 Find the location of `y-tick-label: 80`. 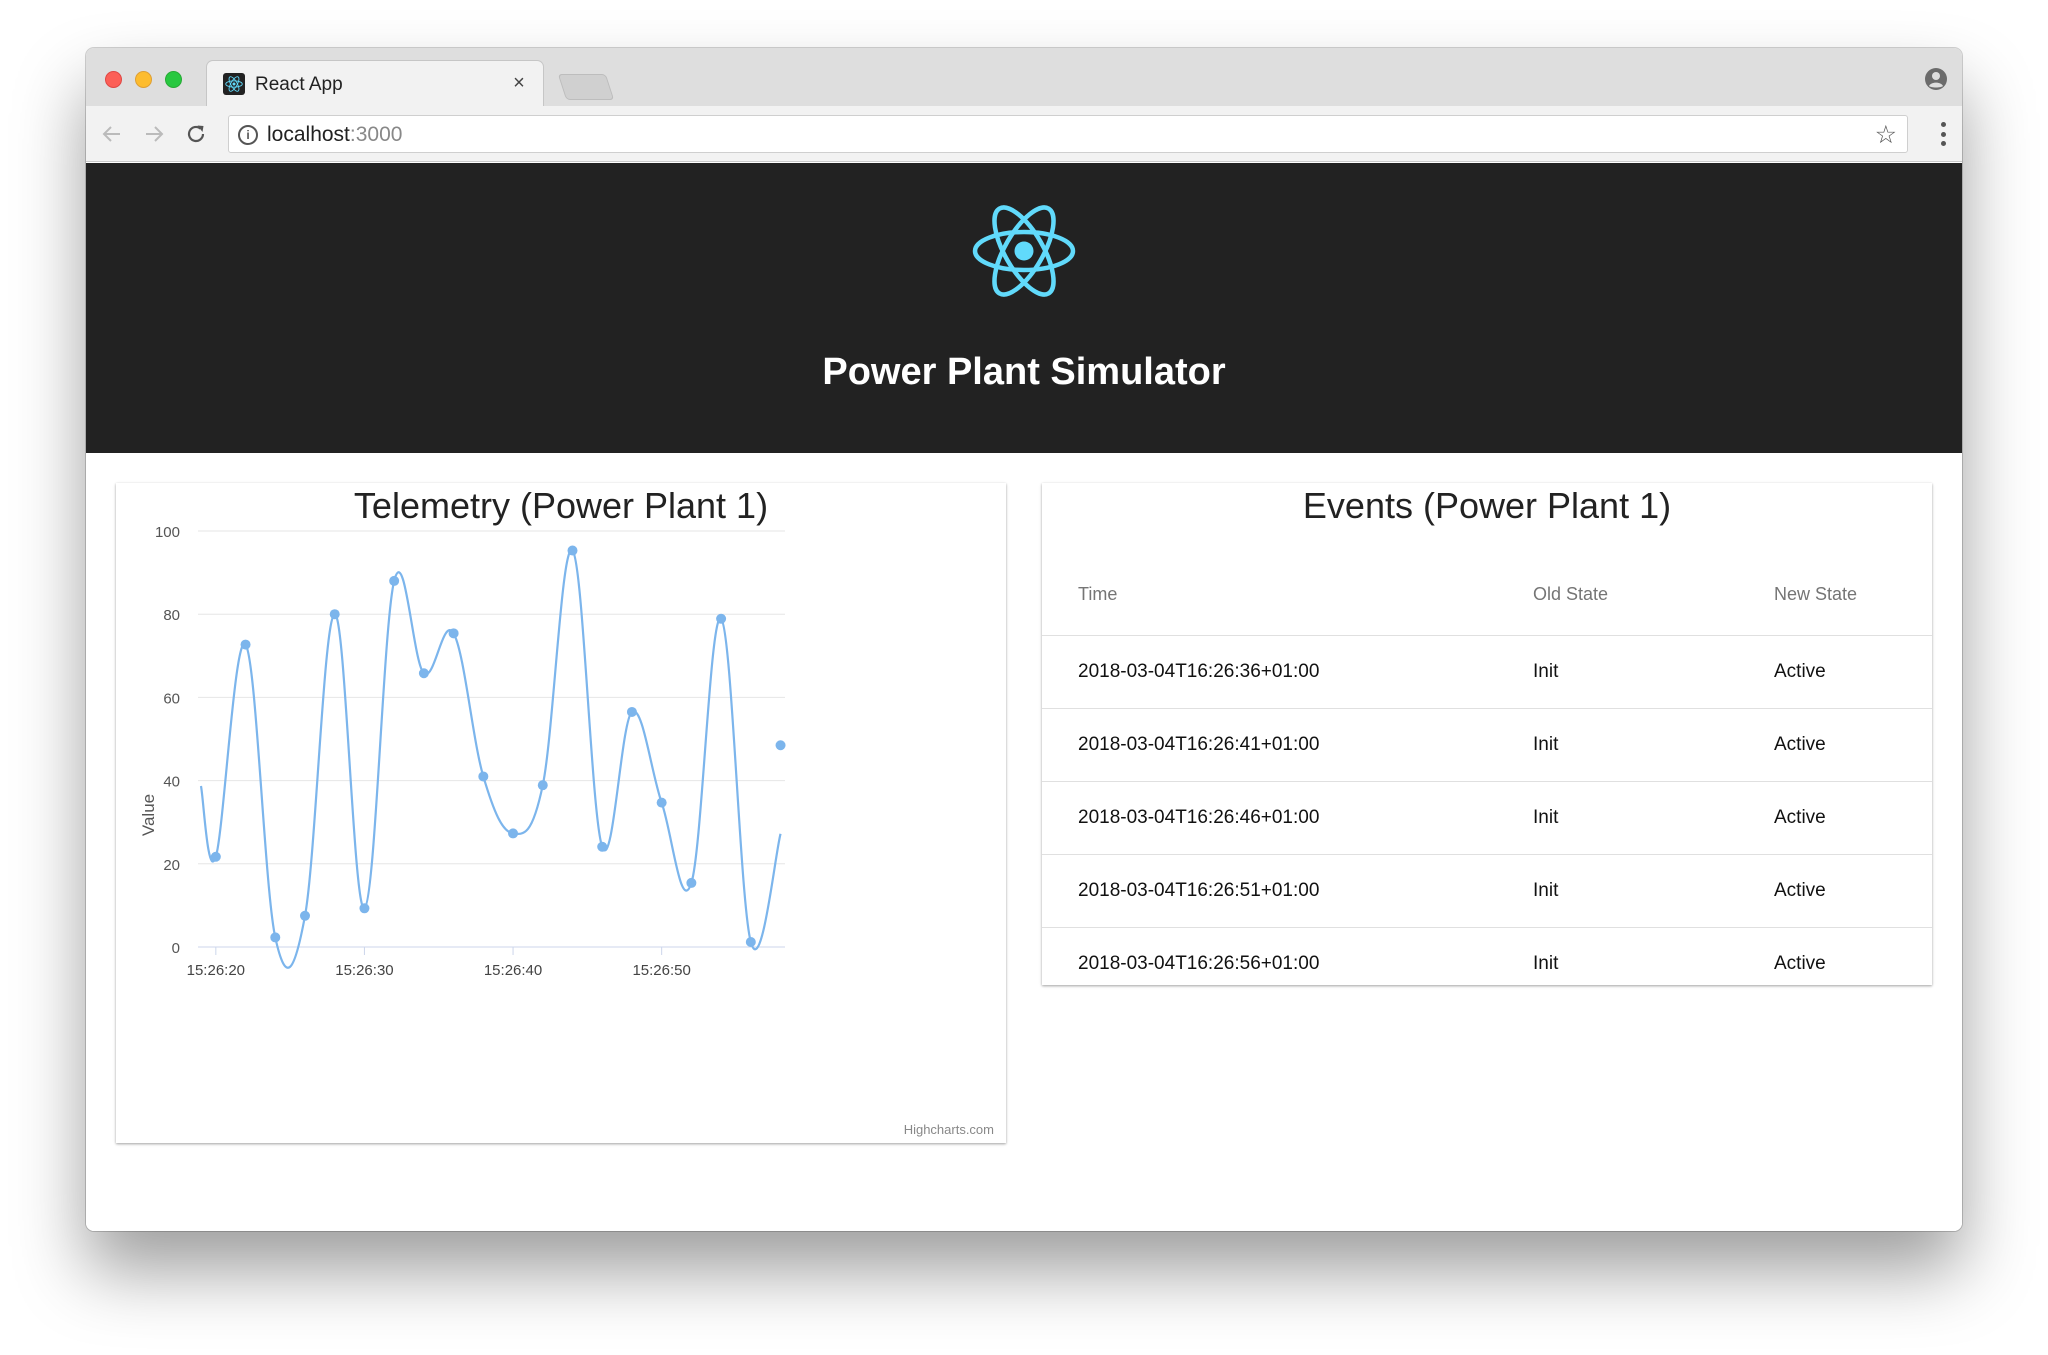

y-tick-label: 80 is located at coordinates (171, 615).